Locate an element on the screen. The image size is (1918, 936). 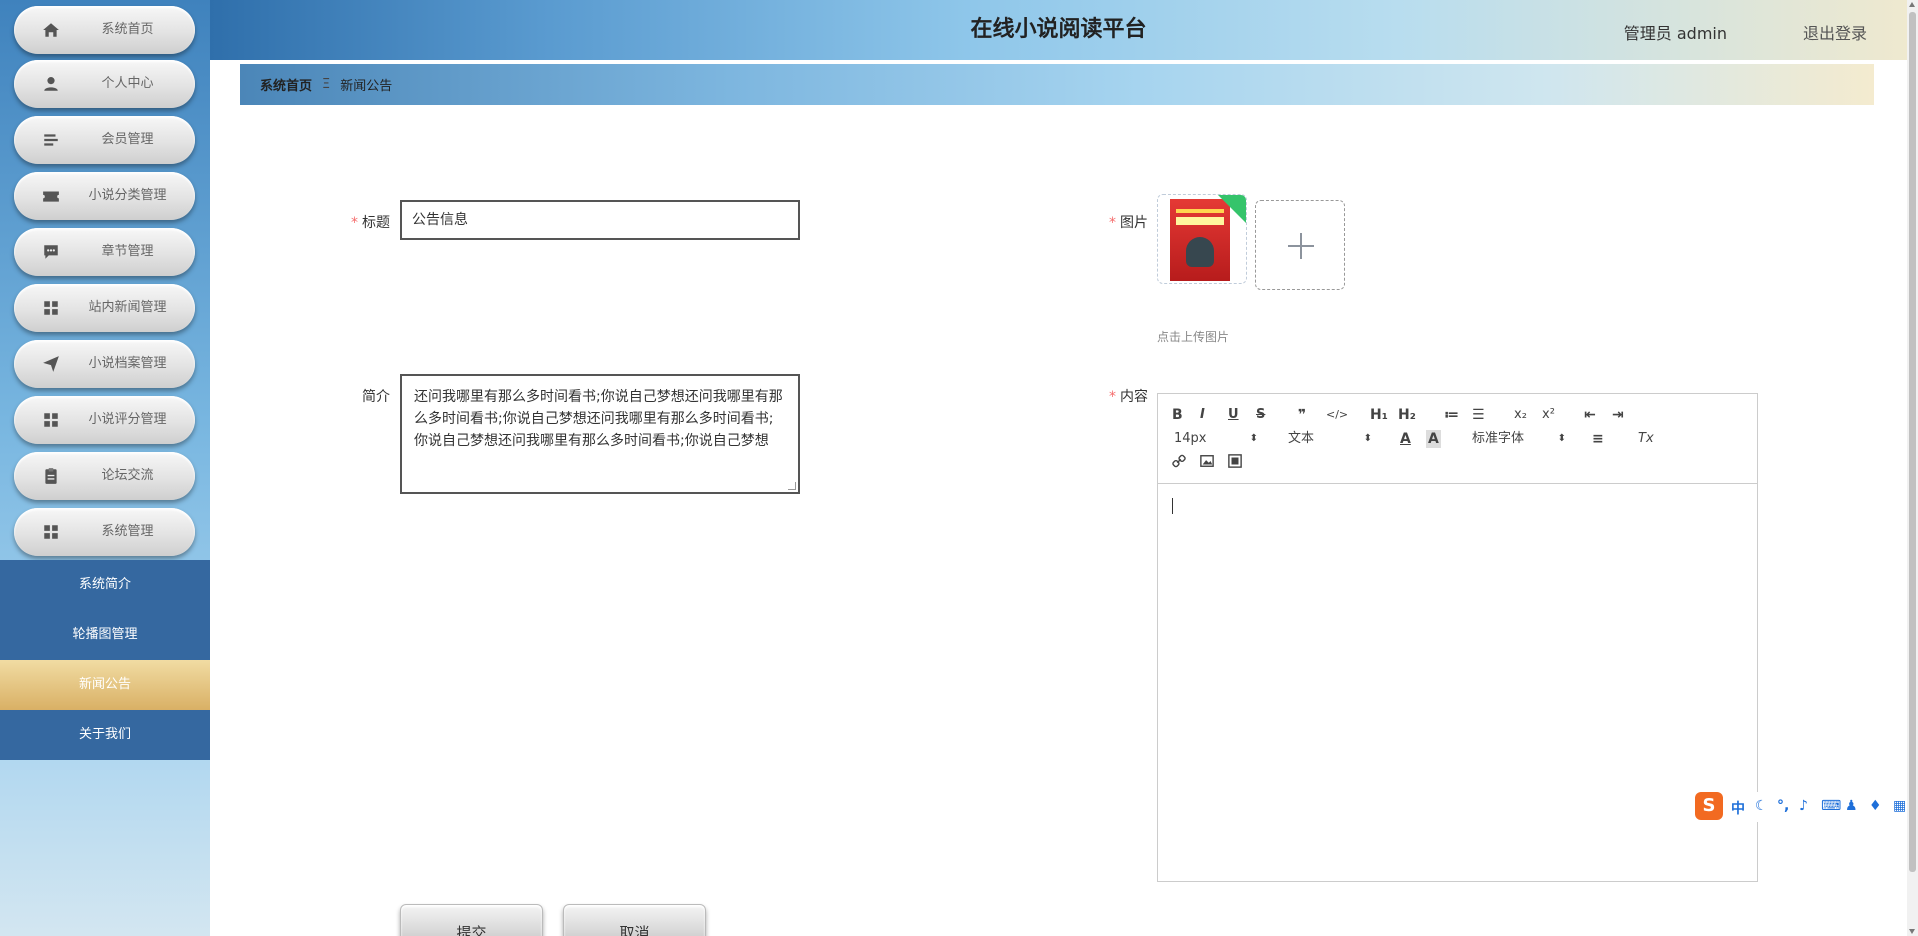
breadcrumb-home: 系统首页 is located at coordinates (286, 84).